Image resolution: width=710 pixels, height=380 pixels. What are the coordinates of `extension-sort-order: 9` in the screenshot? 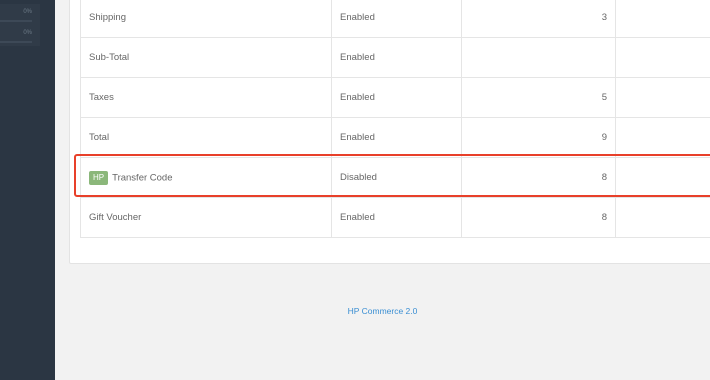 It's located at (538, 137).